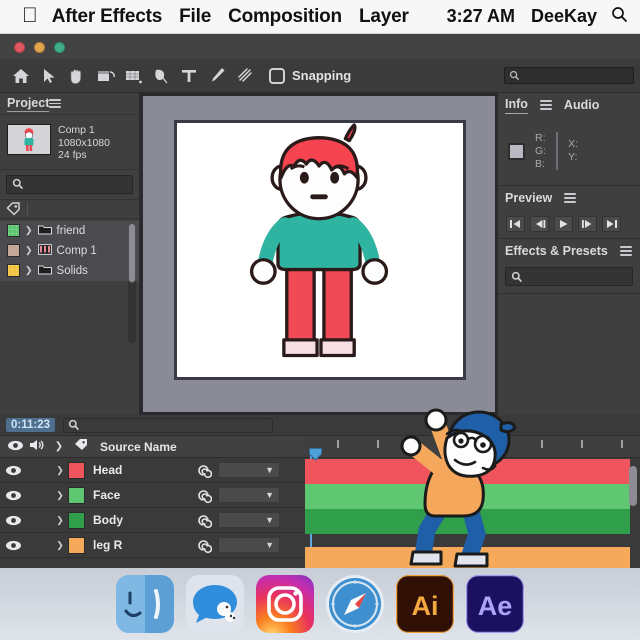 The height and width of the screenshot is (640, 640). What do you see at coordinates (619, 17) in the screenshot?
I see `spotlight-search-icon` at bounding box center [619, 17].